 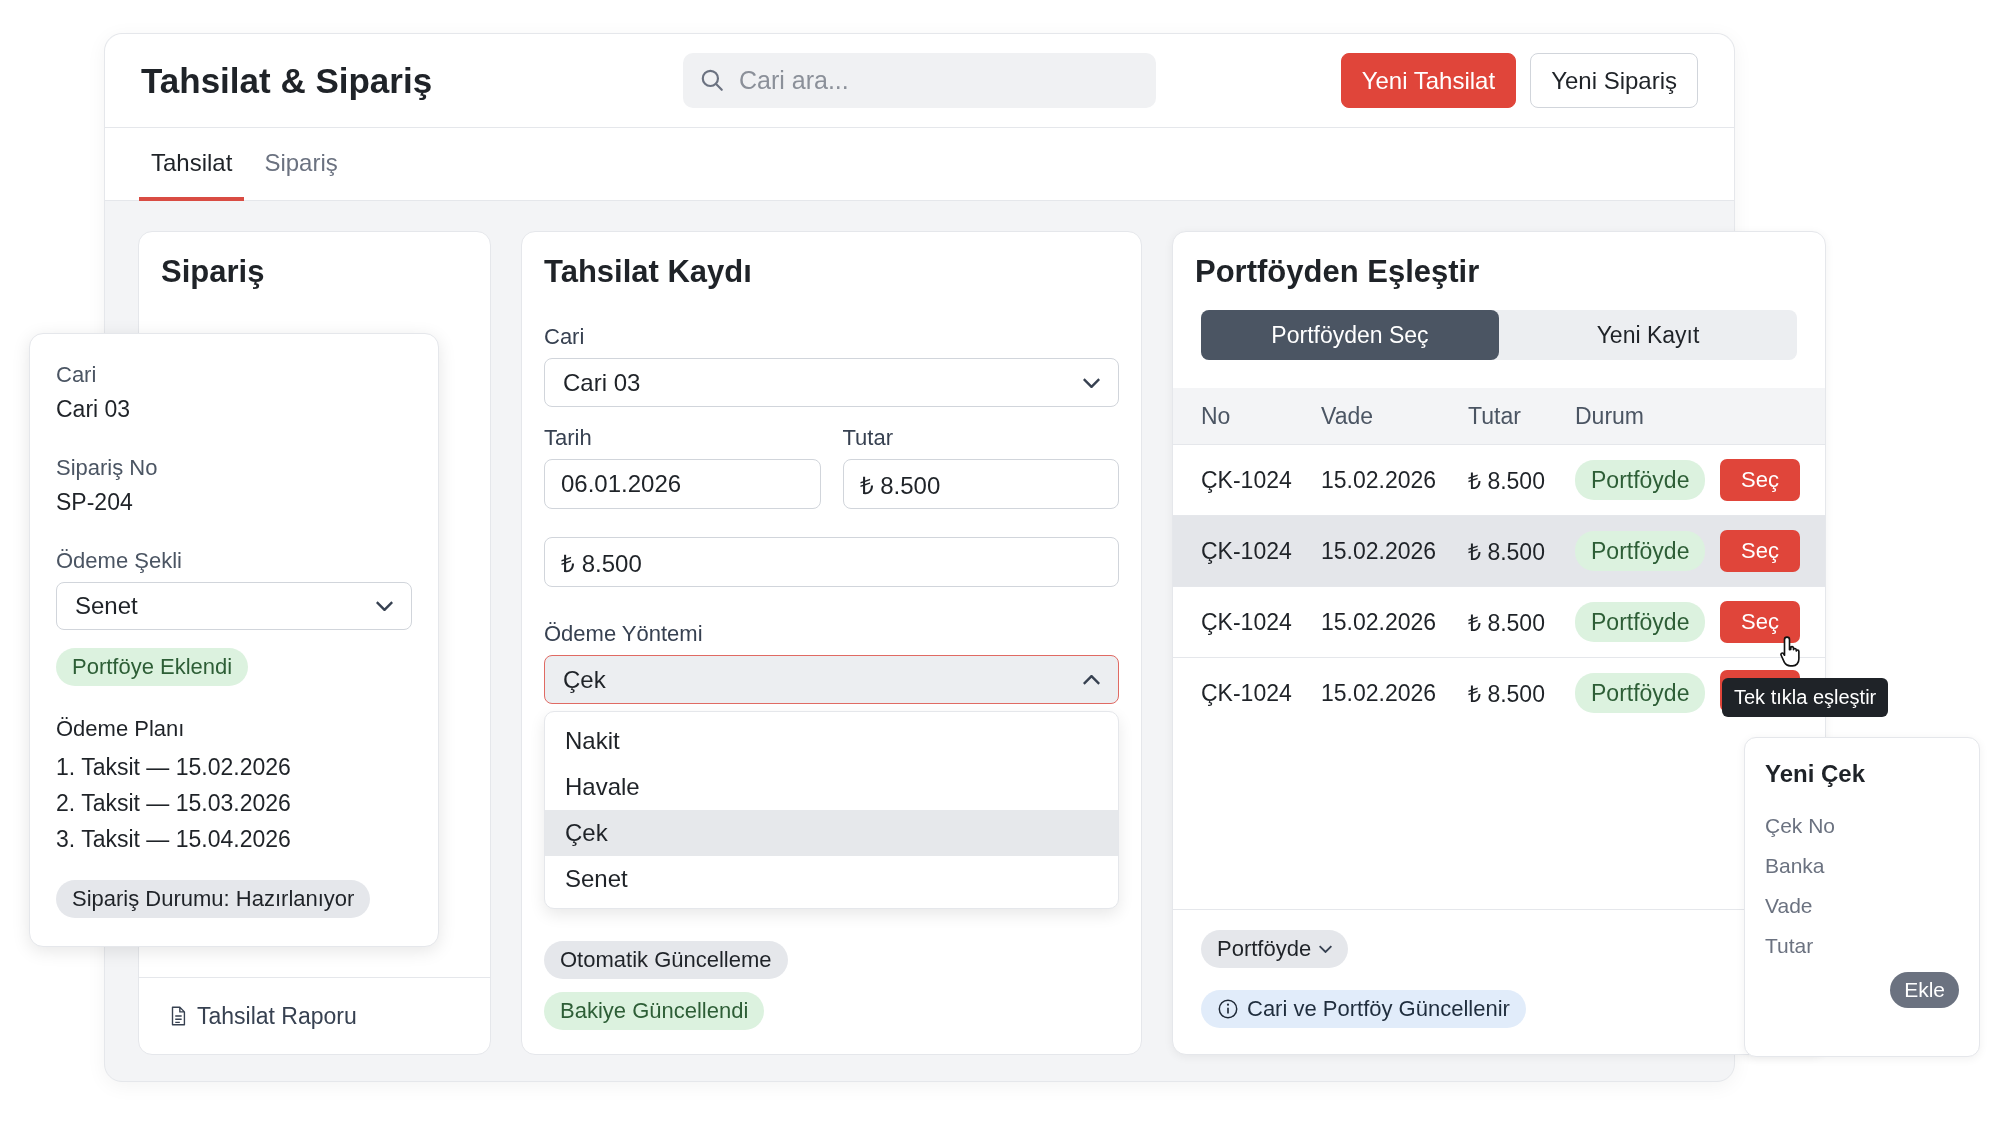 I want to click on status-chip: Bakiye Güncellendi, so click(x=654, y=1011).